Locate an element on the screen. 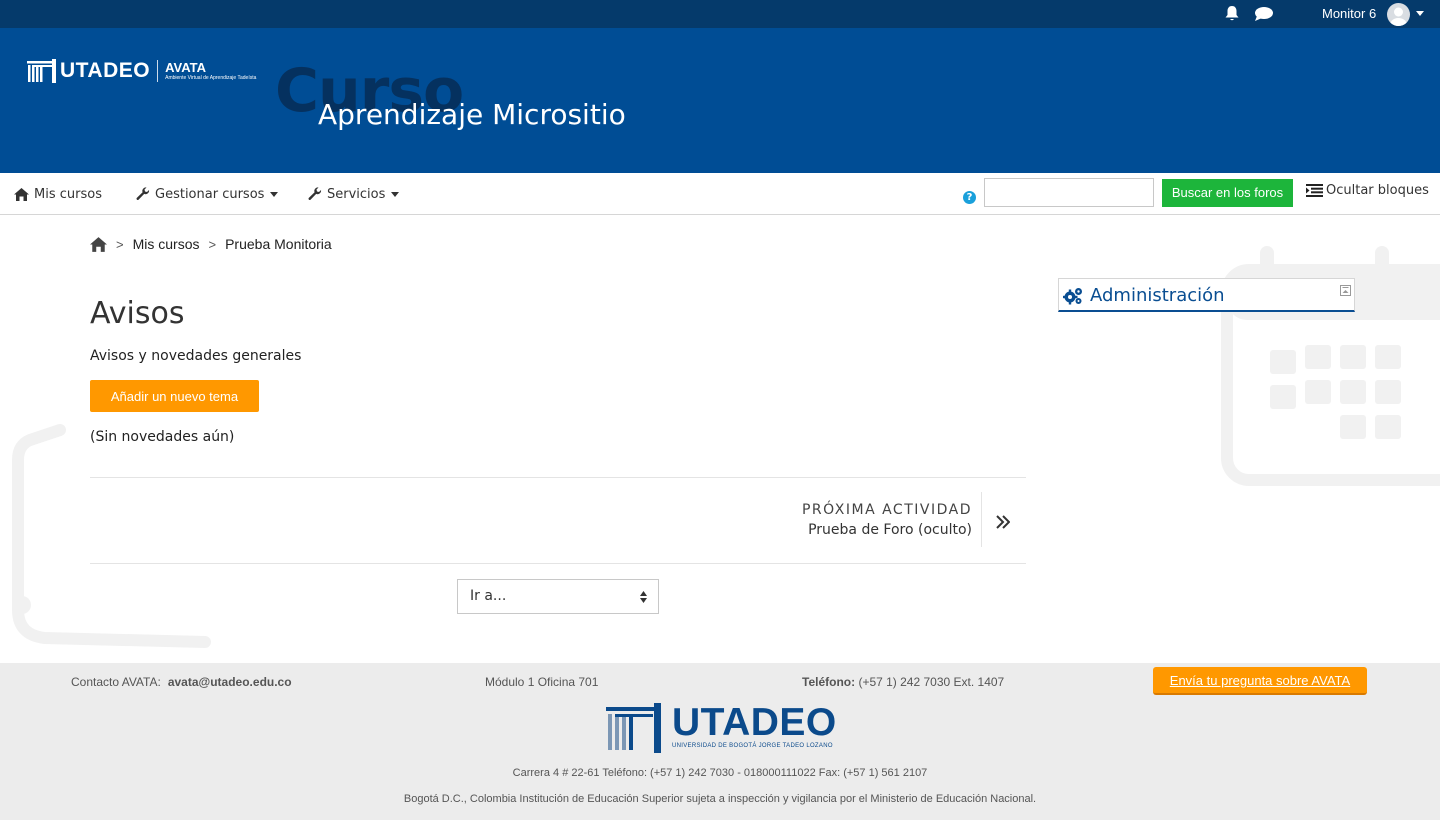  user-silhouette-icon is located at coordinates (1398, 16).